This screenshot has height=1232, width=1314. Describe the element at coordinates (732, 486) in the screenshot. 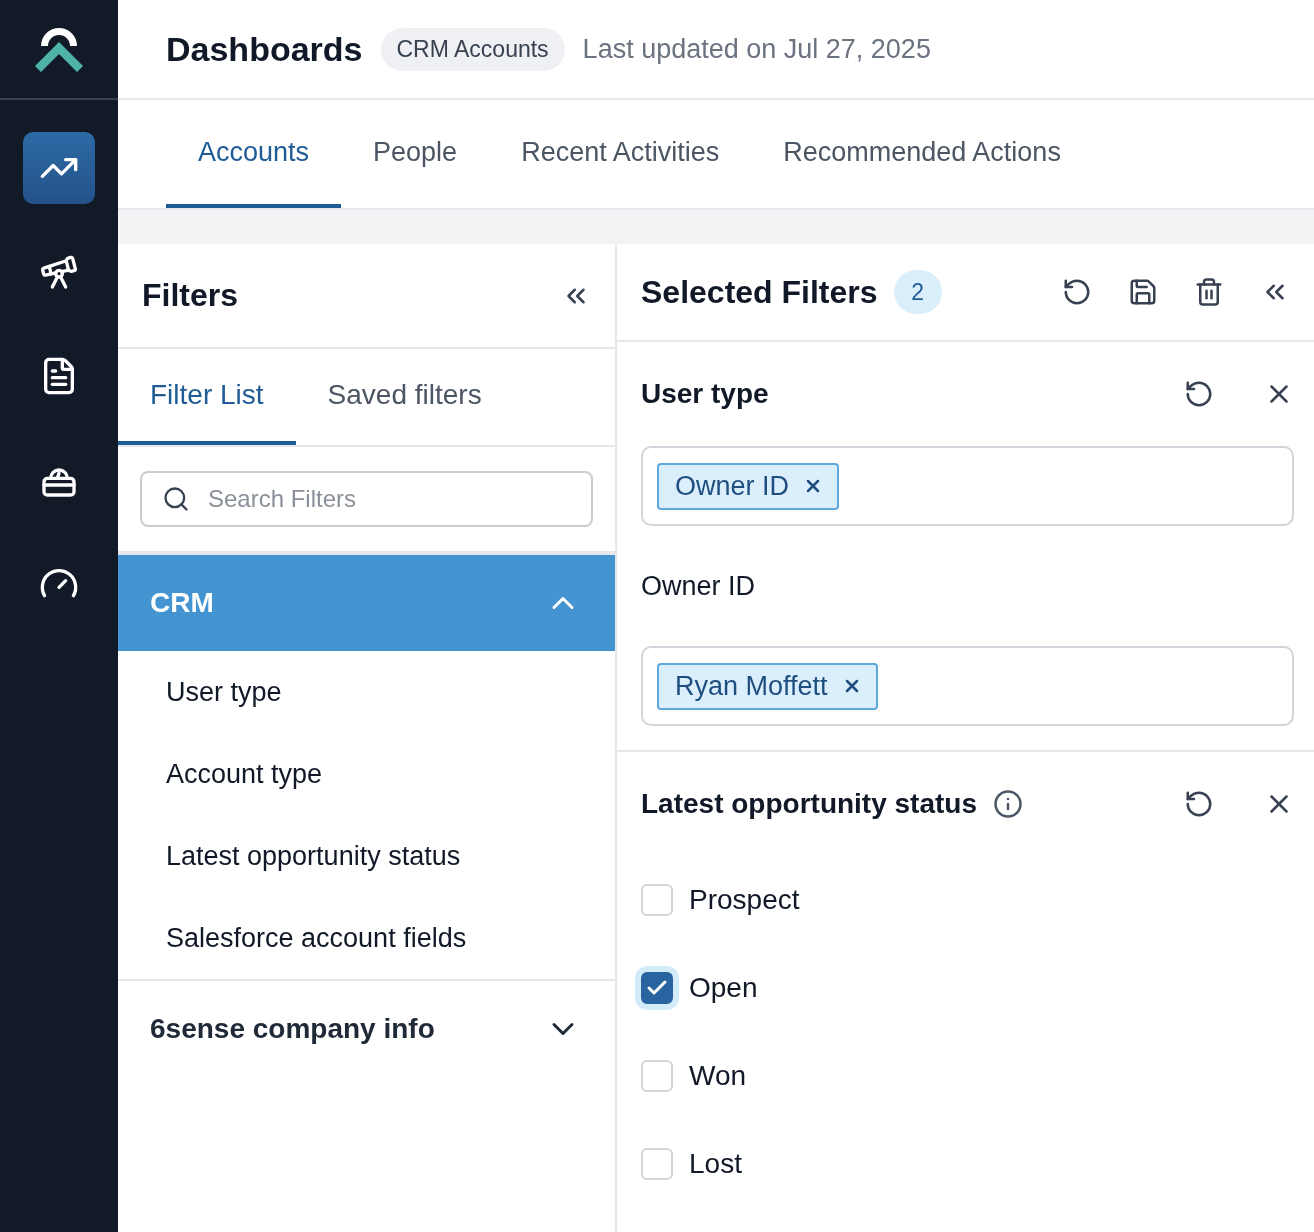

I see `tag-label: Owner ID` at that location.